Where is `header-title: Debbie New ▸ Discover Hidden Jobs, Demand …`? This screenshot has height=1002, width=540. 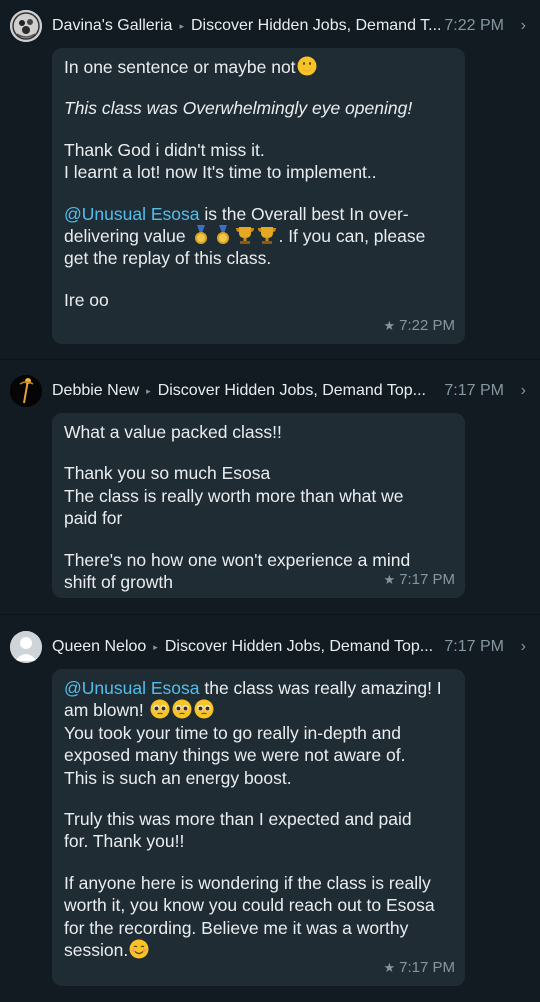
header-title: Debbie New ▸ Discover Hidden Jobs, Demand … is located at coordinates (239, 391).